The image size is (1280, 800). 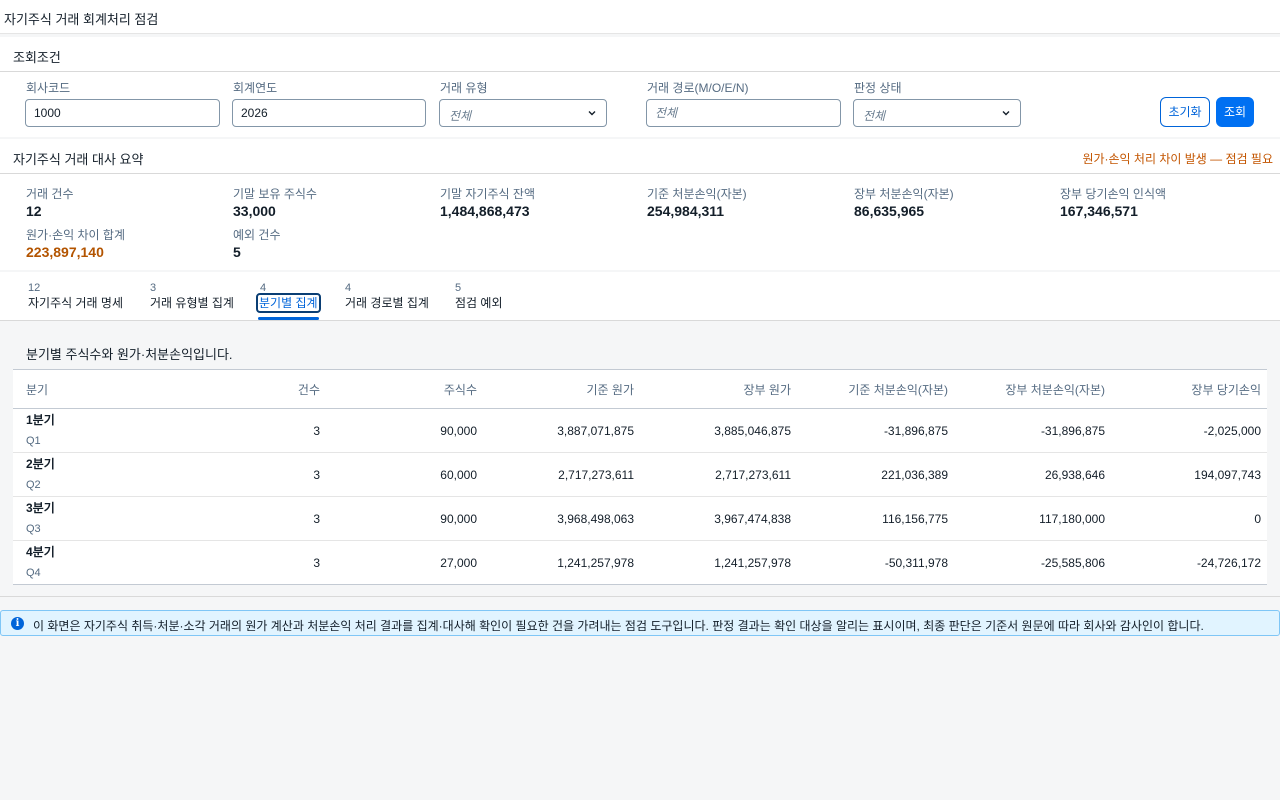 I want to click on reset-button: 초기화, so click(x=1185, y=112).